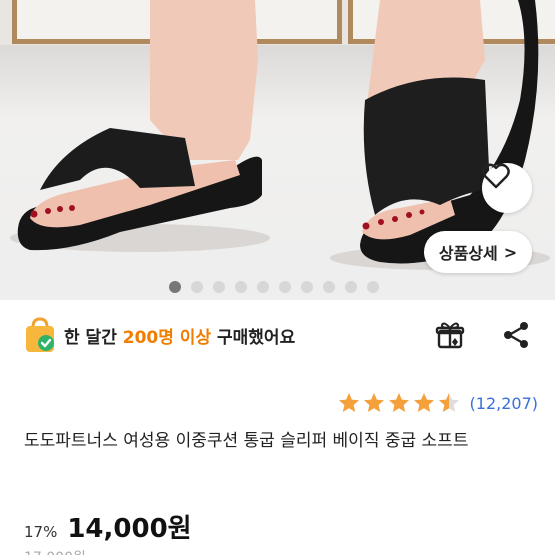 The width and height of the screenshot is (555, 555). What do you see at coordinates (504, 403) in the screenshot?
I see `review-count-link: (12,207)` at bounding box center [504, 403].